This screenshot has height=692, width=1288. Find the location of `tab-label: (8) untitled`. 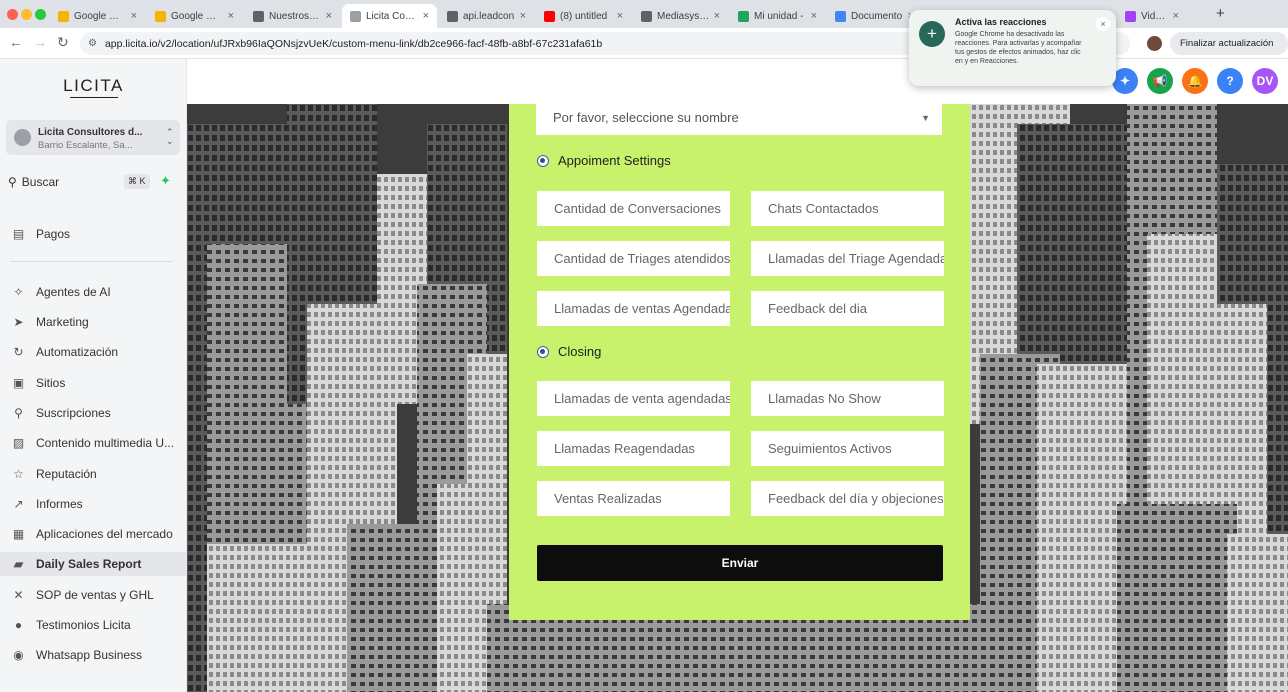

tab-label: (8) untitled is located at coordinates (584, 16).